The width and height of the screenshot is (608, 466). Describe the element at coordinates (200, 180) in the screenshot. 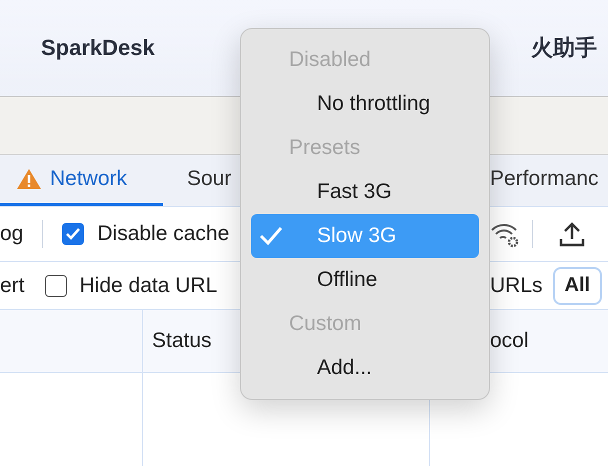

I see `tab: Sour` at that location.